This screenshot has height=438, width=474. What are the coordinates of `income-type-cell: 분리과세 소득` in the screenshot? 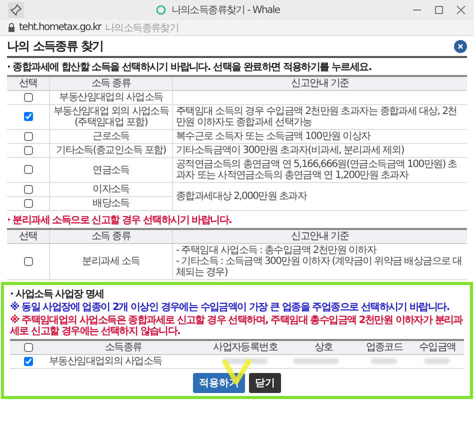 It's located at (111, 262).